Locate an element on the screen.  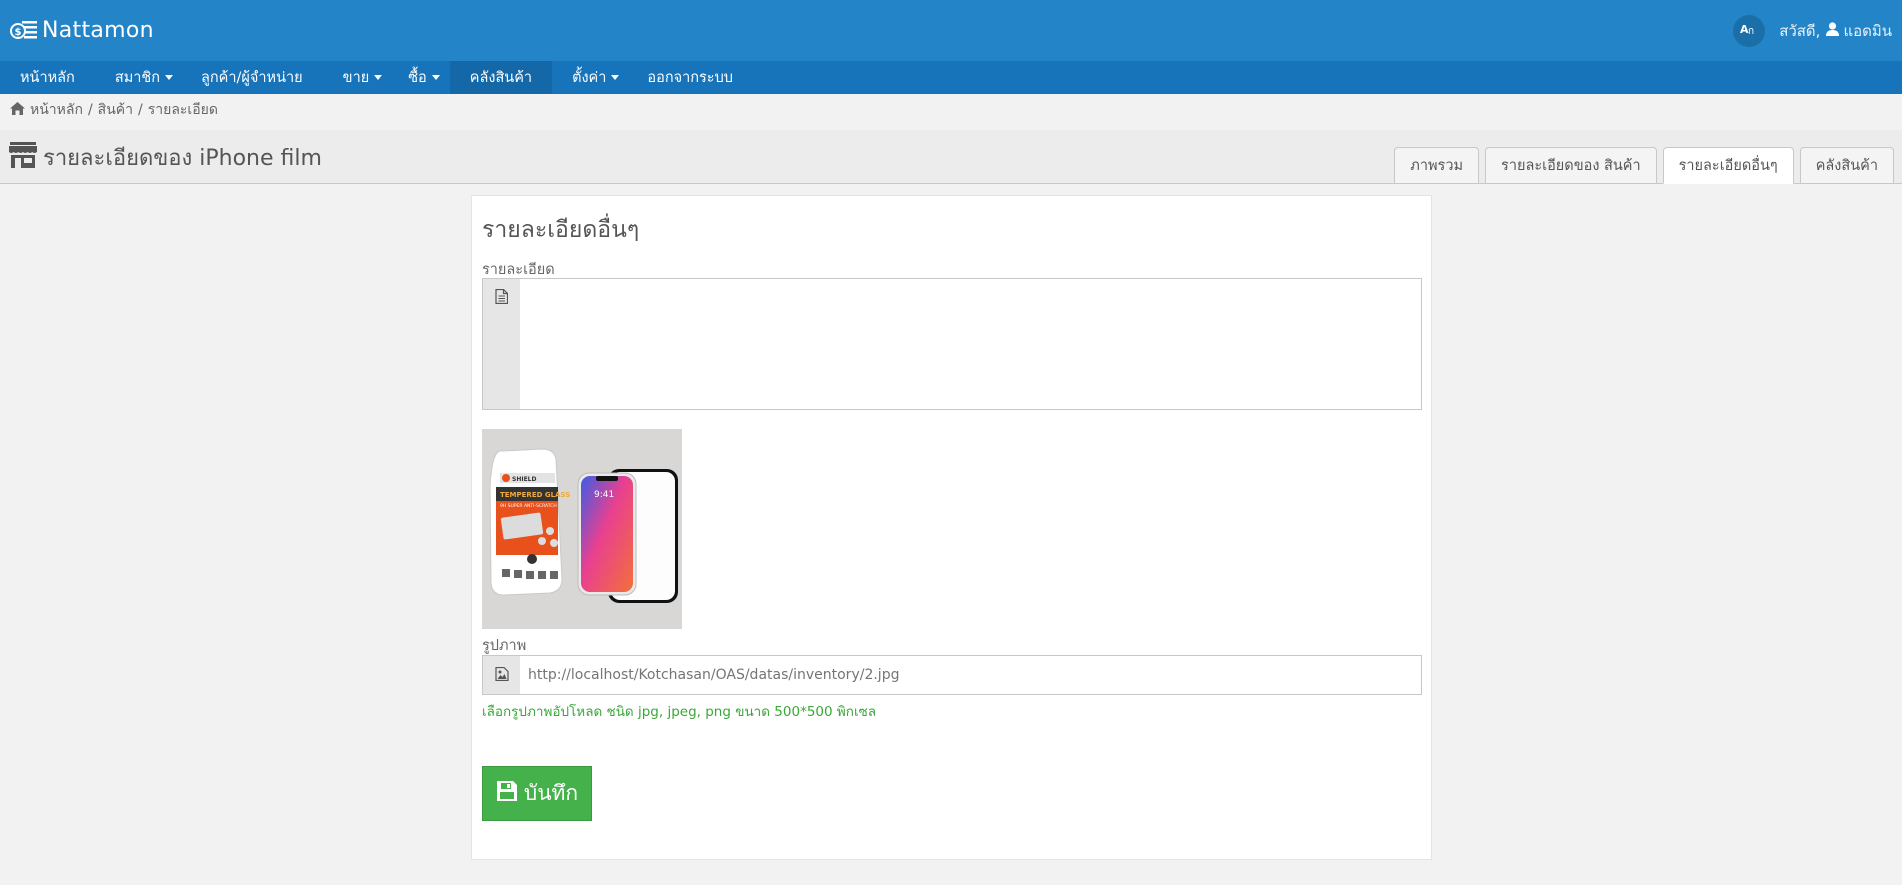
menu-item-customers: ลูกค้า/ผู้จำหน่าย is located at coordinates (252, 77).